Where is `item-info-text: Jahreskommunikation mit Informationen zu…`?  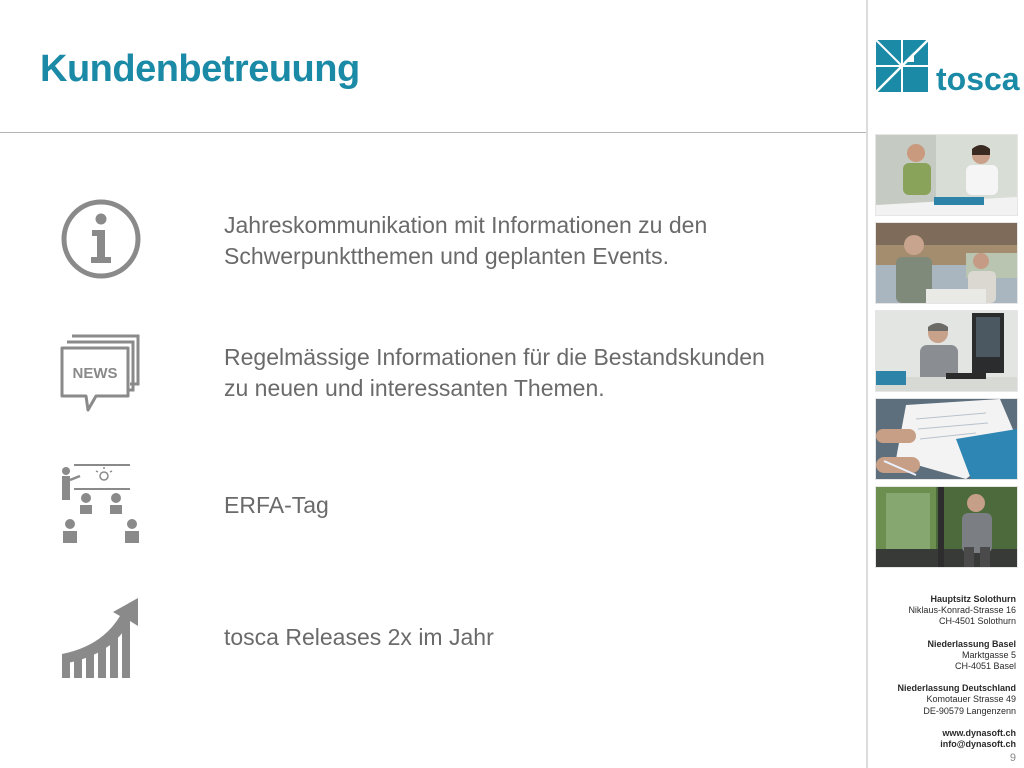
item-info-text: Jahreskommunikation mit Informationen zu… is located at coordinates (534, 241).